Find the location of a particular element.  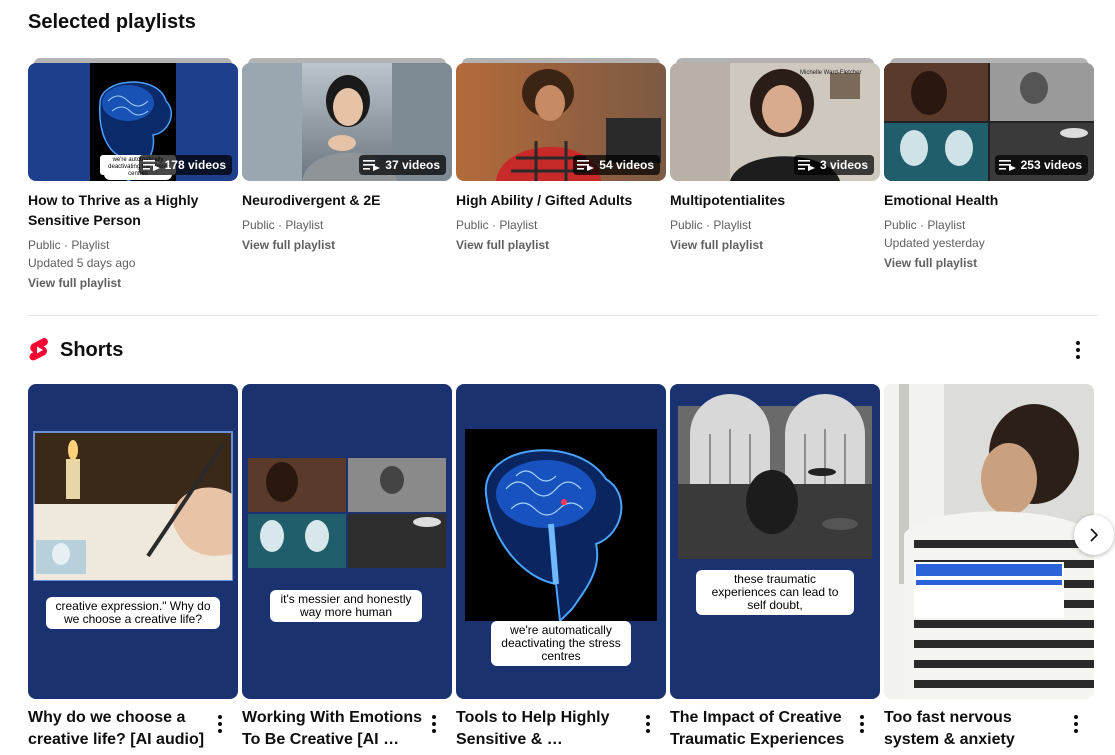

short-thumbnail: it's messier and honestly way more human is located at coordinates (347, 541).